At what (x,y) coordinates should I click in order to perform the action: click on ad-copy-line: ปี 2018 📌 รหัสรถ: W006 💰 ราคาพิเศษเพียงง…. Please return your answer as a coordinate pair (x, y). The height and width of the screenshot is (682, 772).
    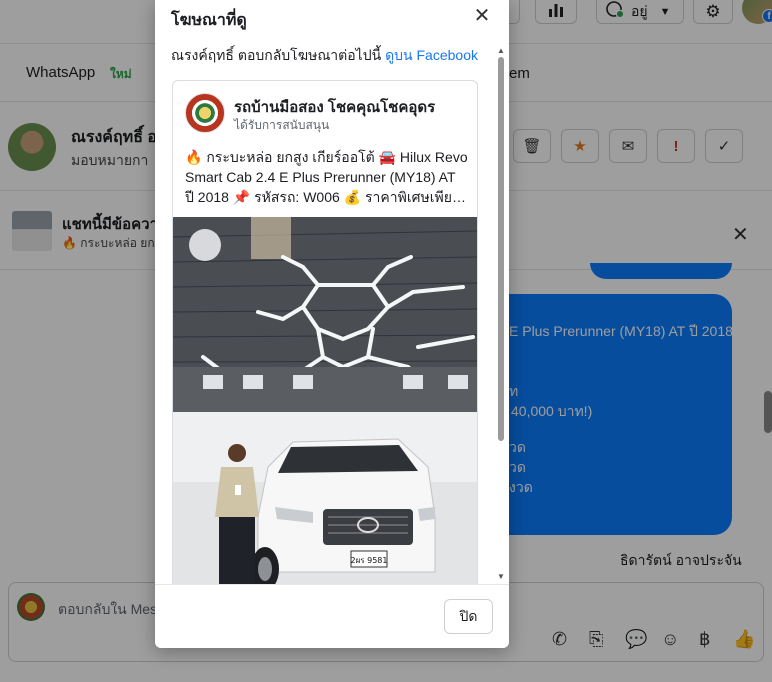
    Looking at the image, I should click on (327, 197).